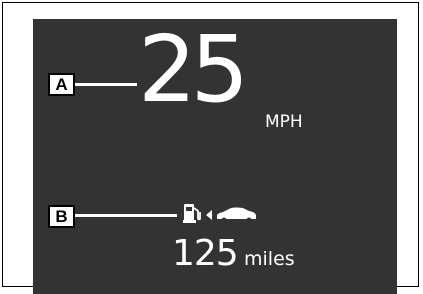 This screenshot has height=294, width=423. What do you see at coordinates (106, 84) in the screenshot?
I see `callout-a-leader-line` at bounding box center [106, 84].